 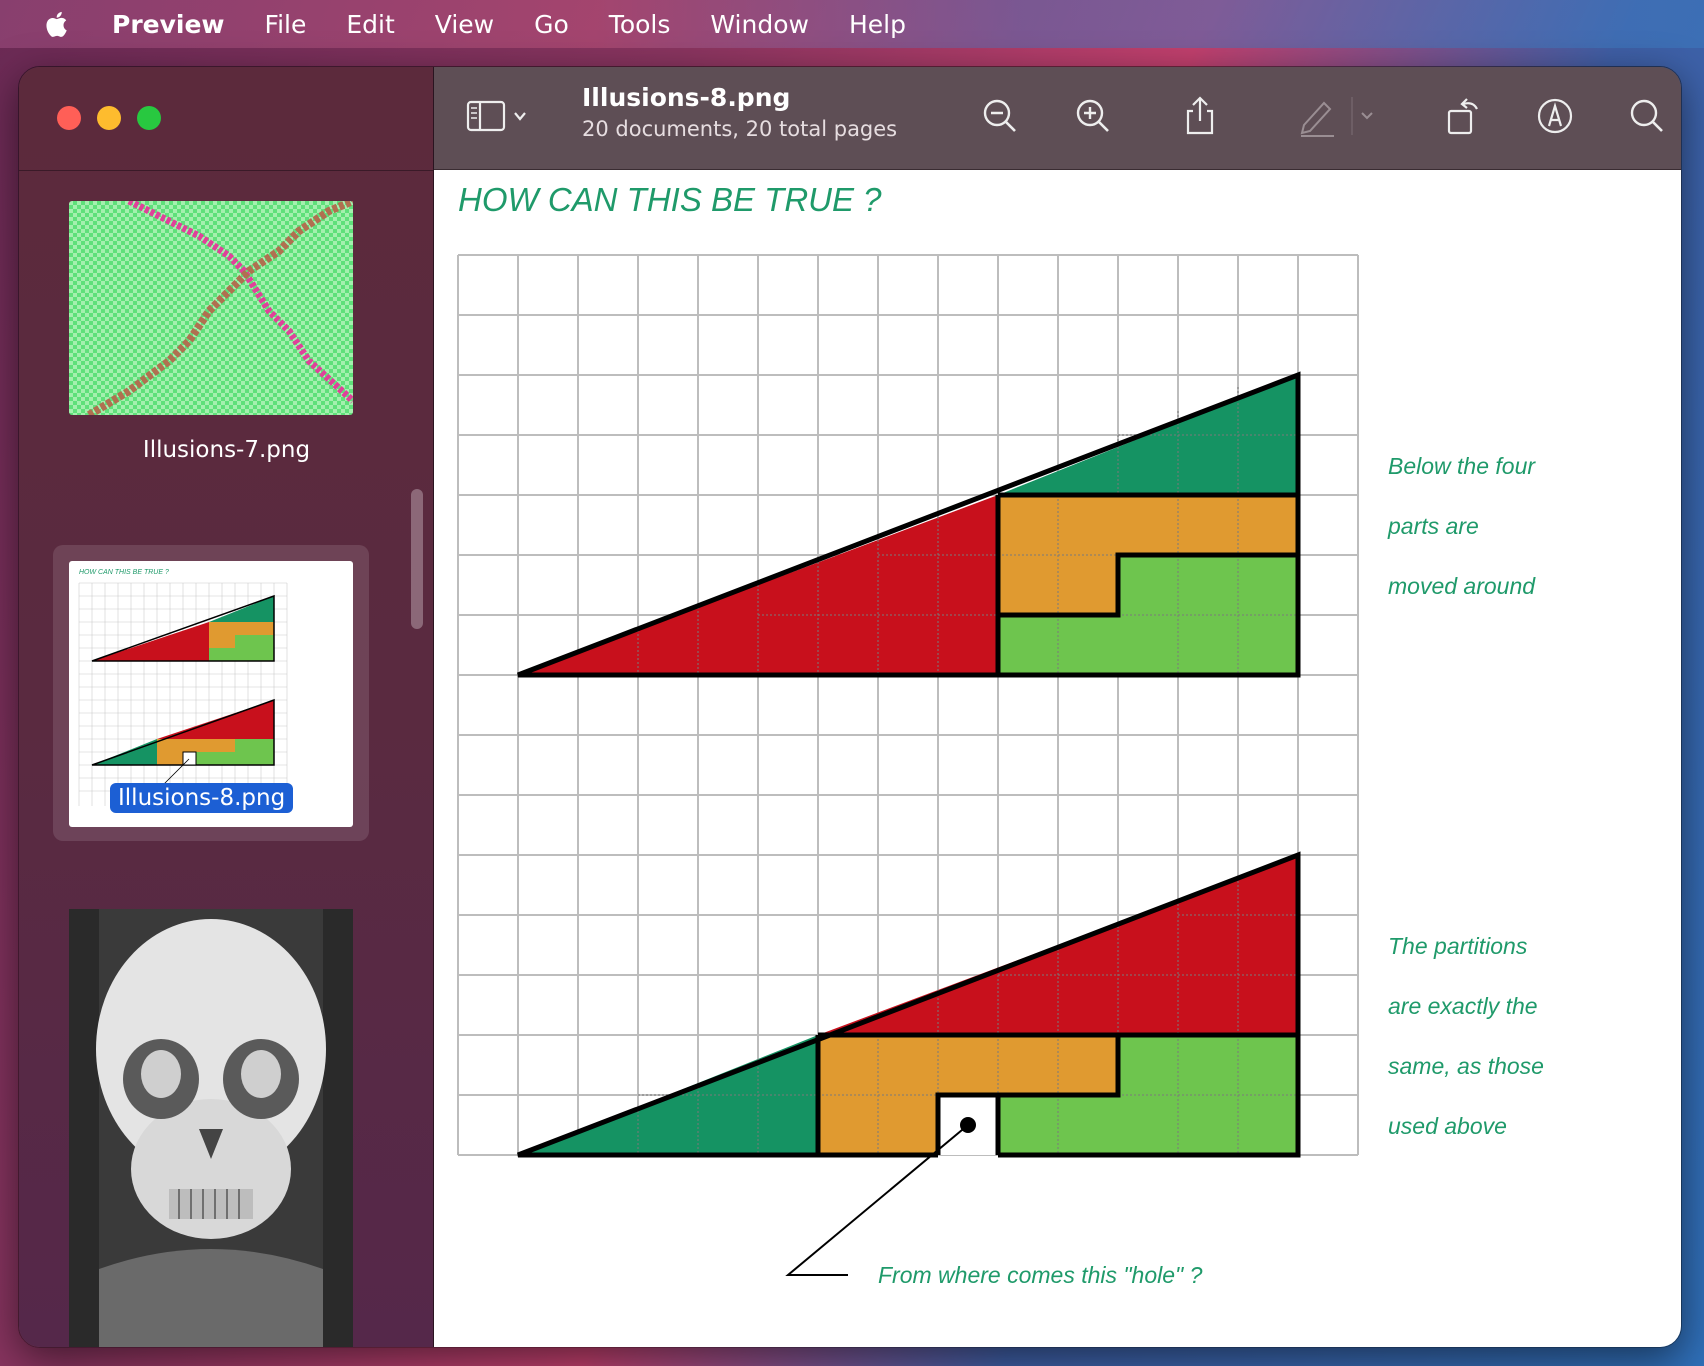 I want to click on sidebar-toggle-icon, so click(x=496, y=116).